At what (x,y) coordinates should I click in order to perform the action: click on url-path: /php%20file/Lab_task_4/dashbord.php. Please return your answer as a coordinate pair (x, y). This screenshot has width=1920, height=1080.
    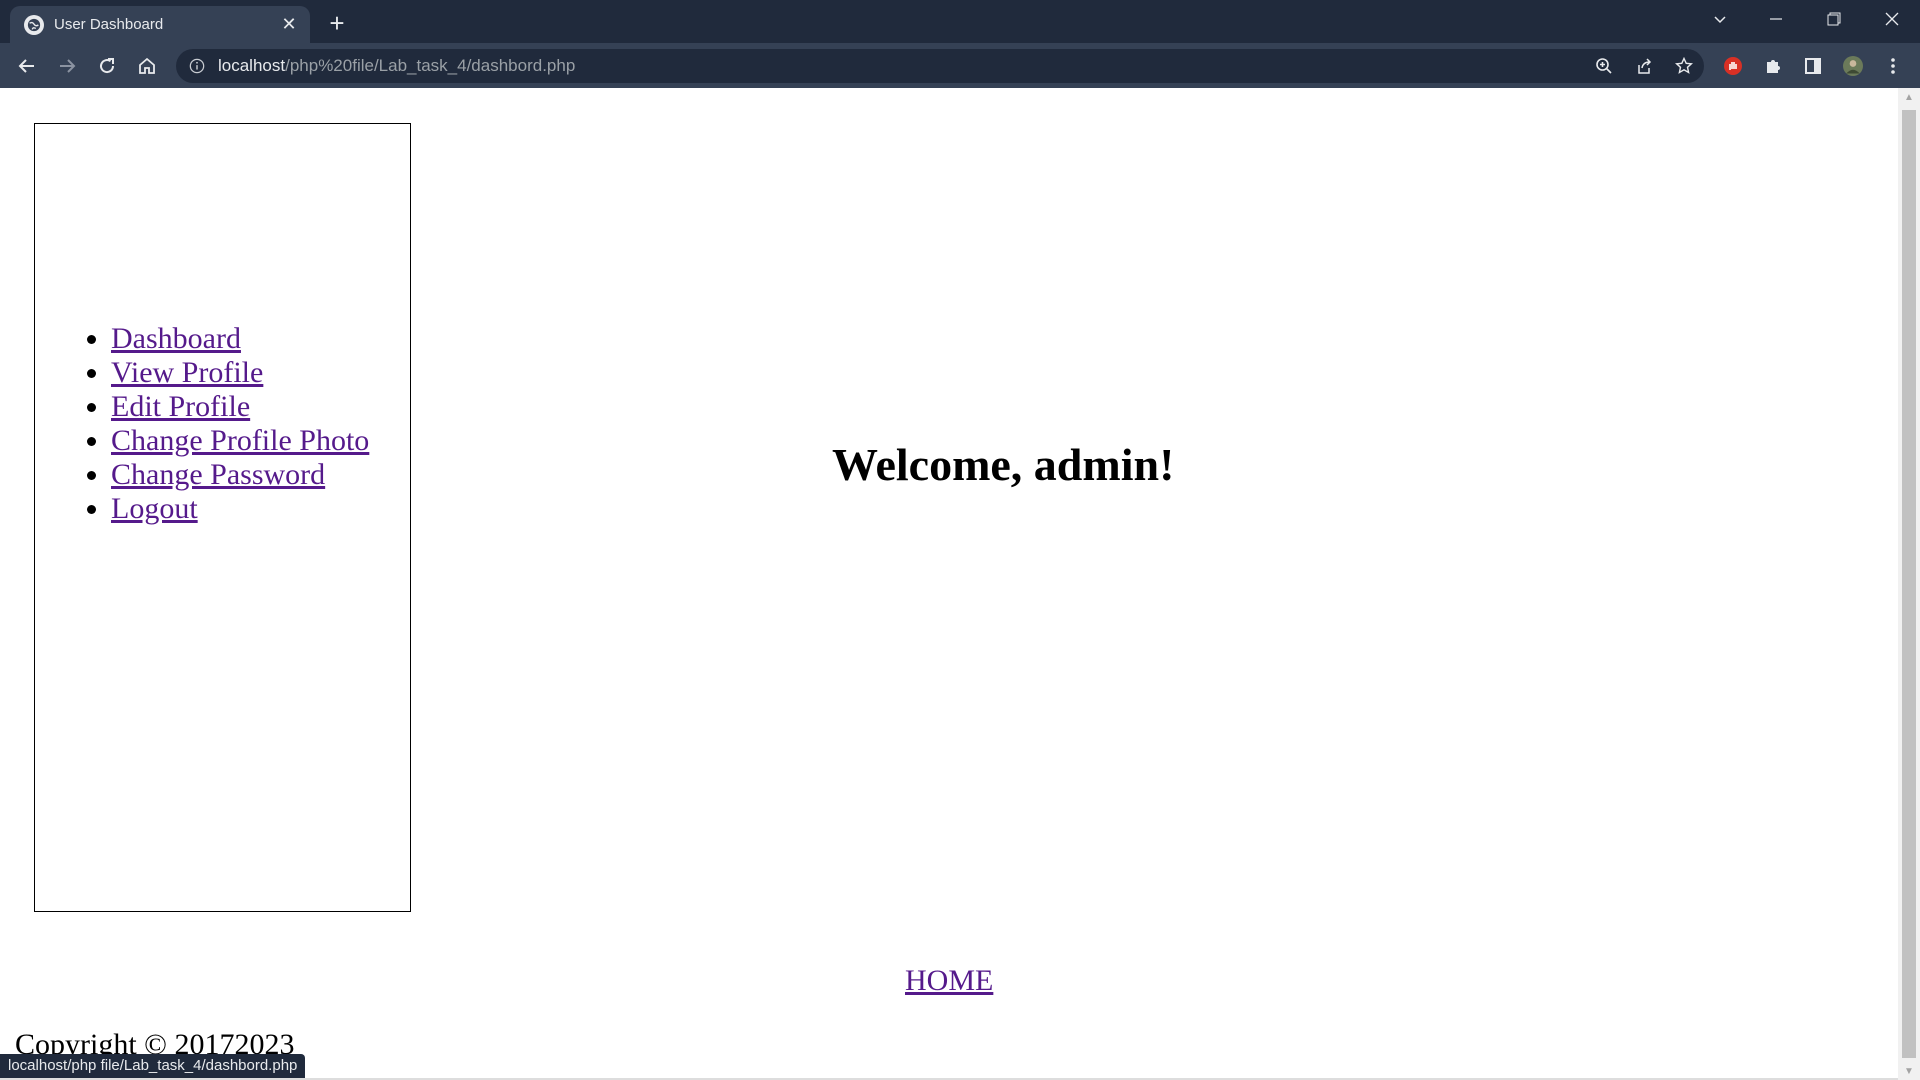
    Looking at the image, I should click on (430, 65).